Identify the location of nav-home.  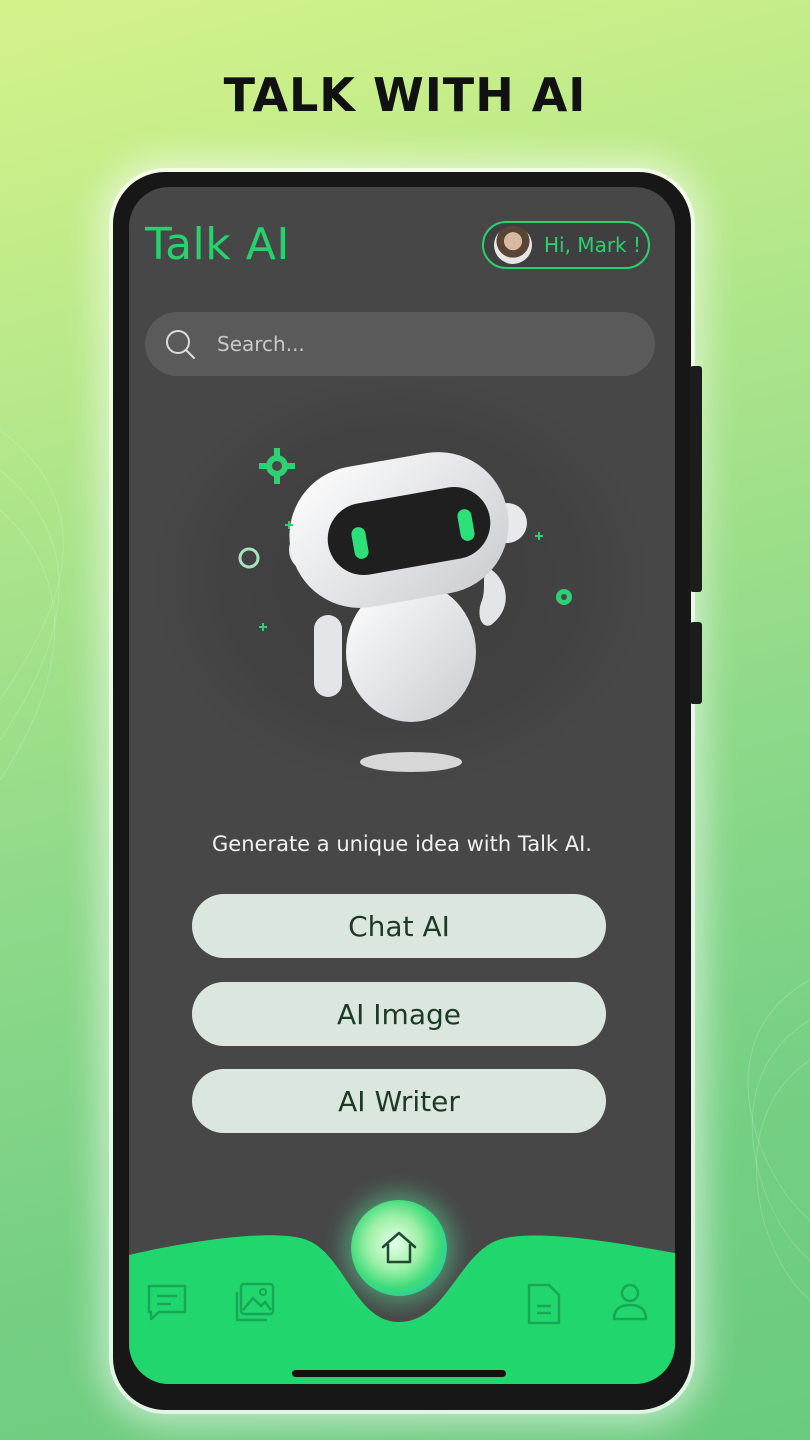
(399, 1248).